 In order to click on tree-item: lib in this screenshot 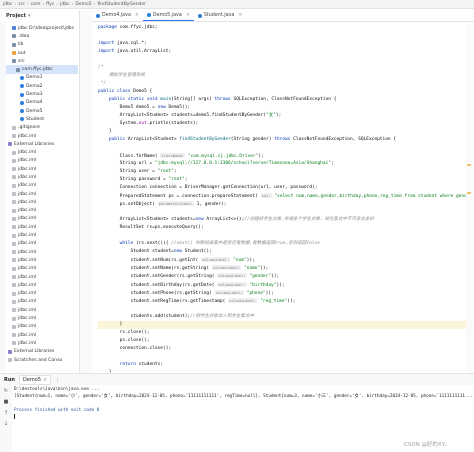, I will do `click(42, 45)`.